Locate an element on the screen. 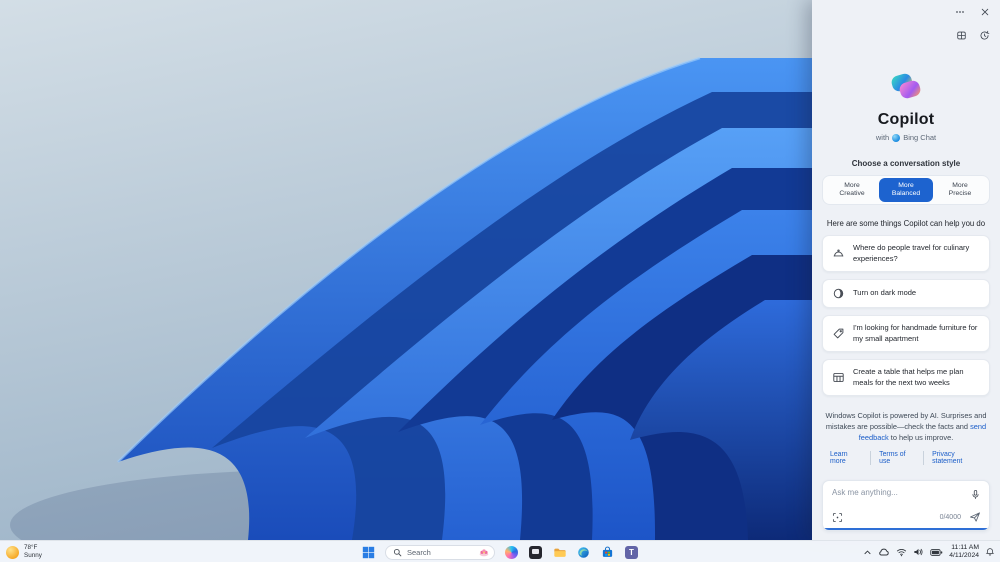 This screenshot has height=562, width=1000. weather-condition: Sunny is located at coordinates (33, 555).